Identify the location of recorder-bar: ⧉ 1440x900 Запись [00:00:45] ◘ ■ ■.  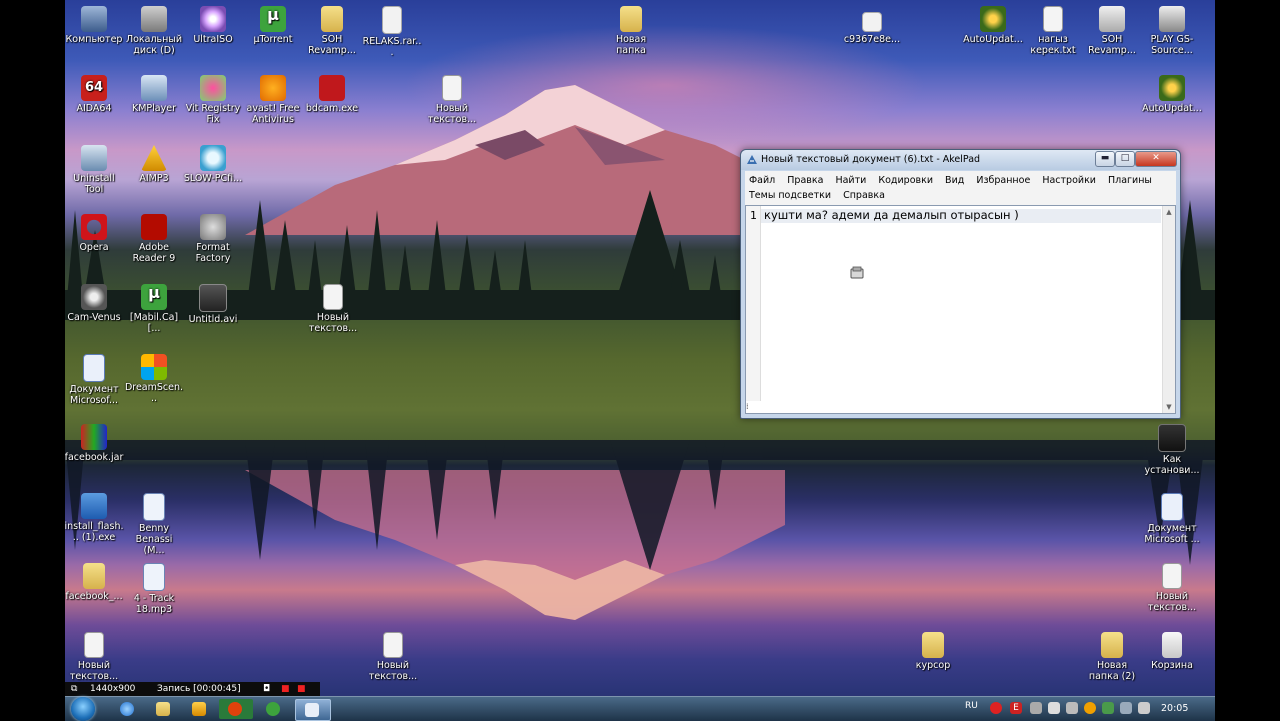
(192, 689).